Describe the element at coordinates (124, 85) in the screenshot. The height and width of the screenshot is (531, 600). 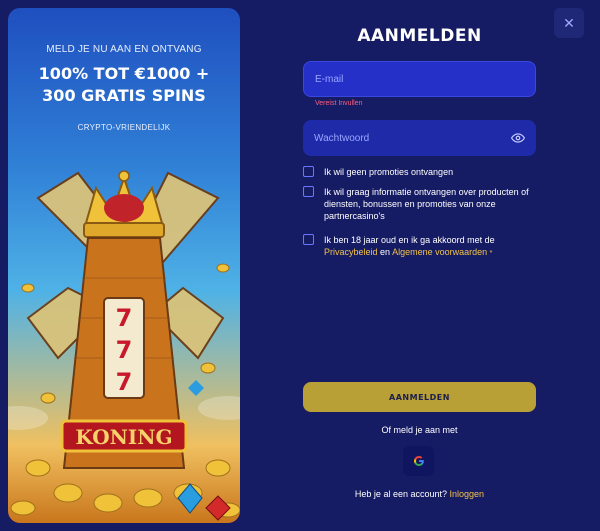
I see `promo-title: 100% TOT €1000 + 300 GRATIS SPINS` at that location.